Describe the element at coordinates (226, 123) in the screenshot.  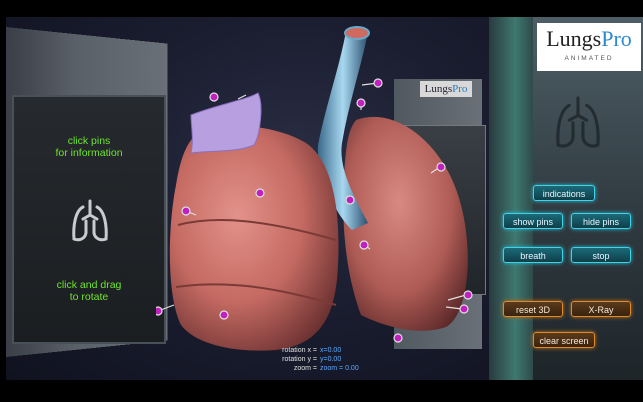
I see `pleura-flap` at that location.